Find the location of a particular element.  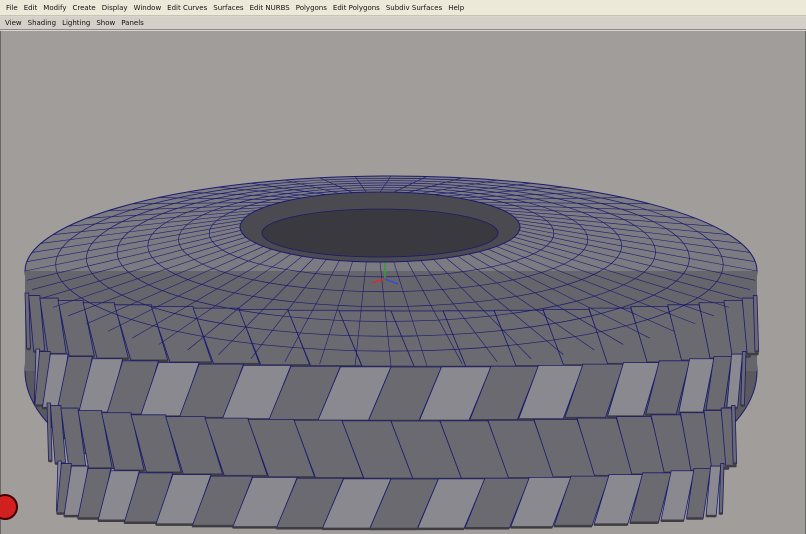

panel-menu-show: Show is located at coordinates (105, 23).